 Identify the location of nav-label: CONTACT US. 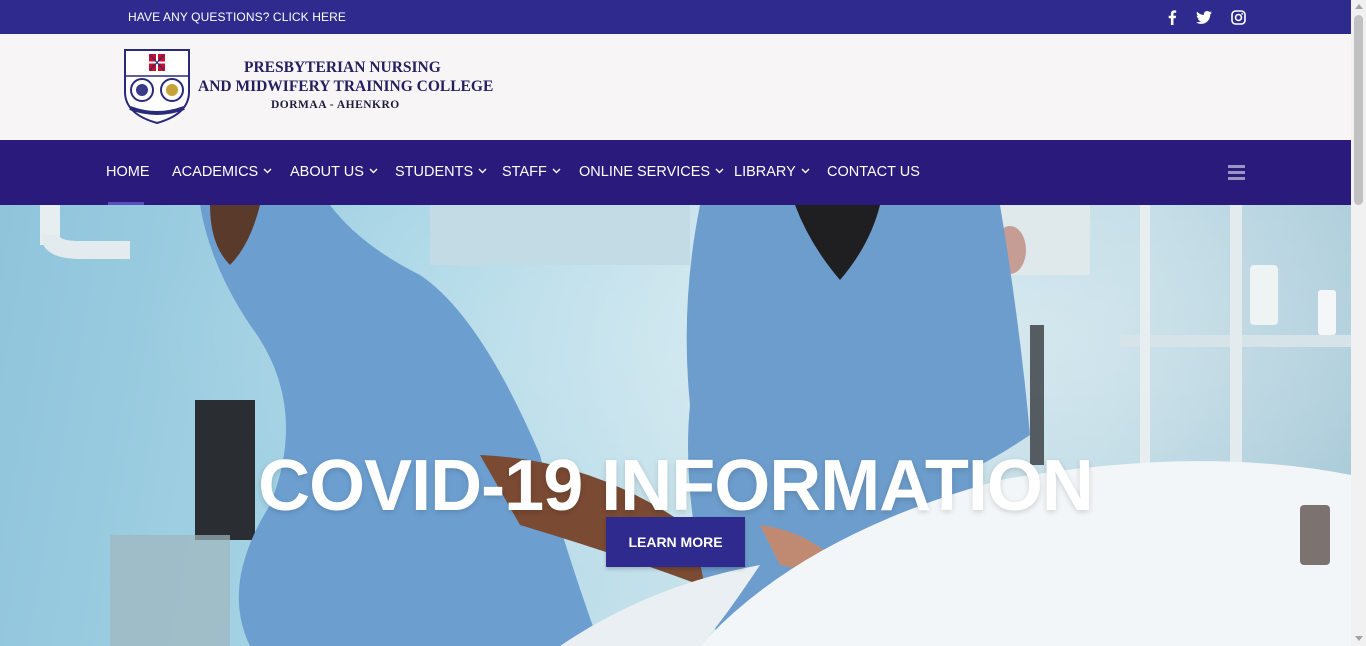
(873, 172).